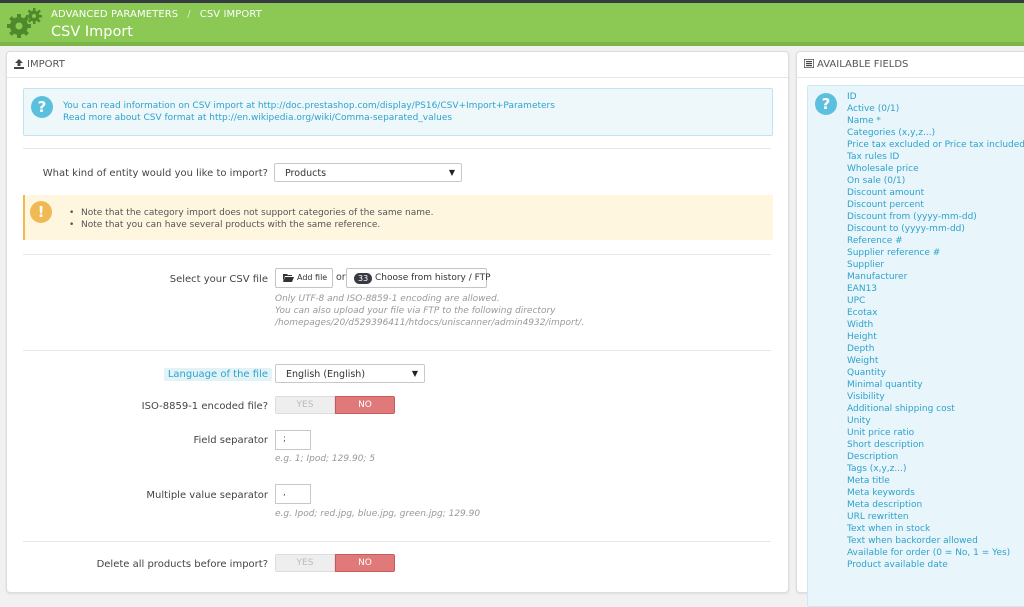 This screenshot has width=1024, height=607. I want to click on available-field-item: Ecotax, so click(862, 313).